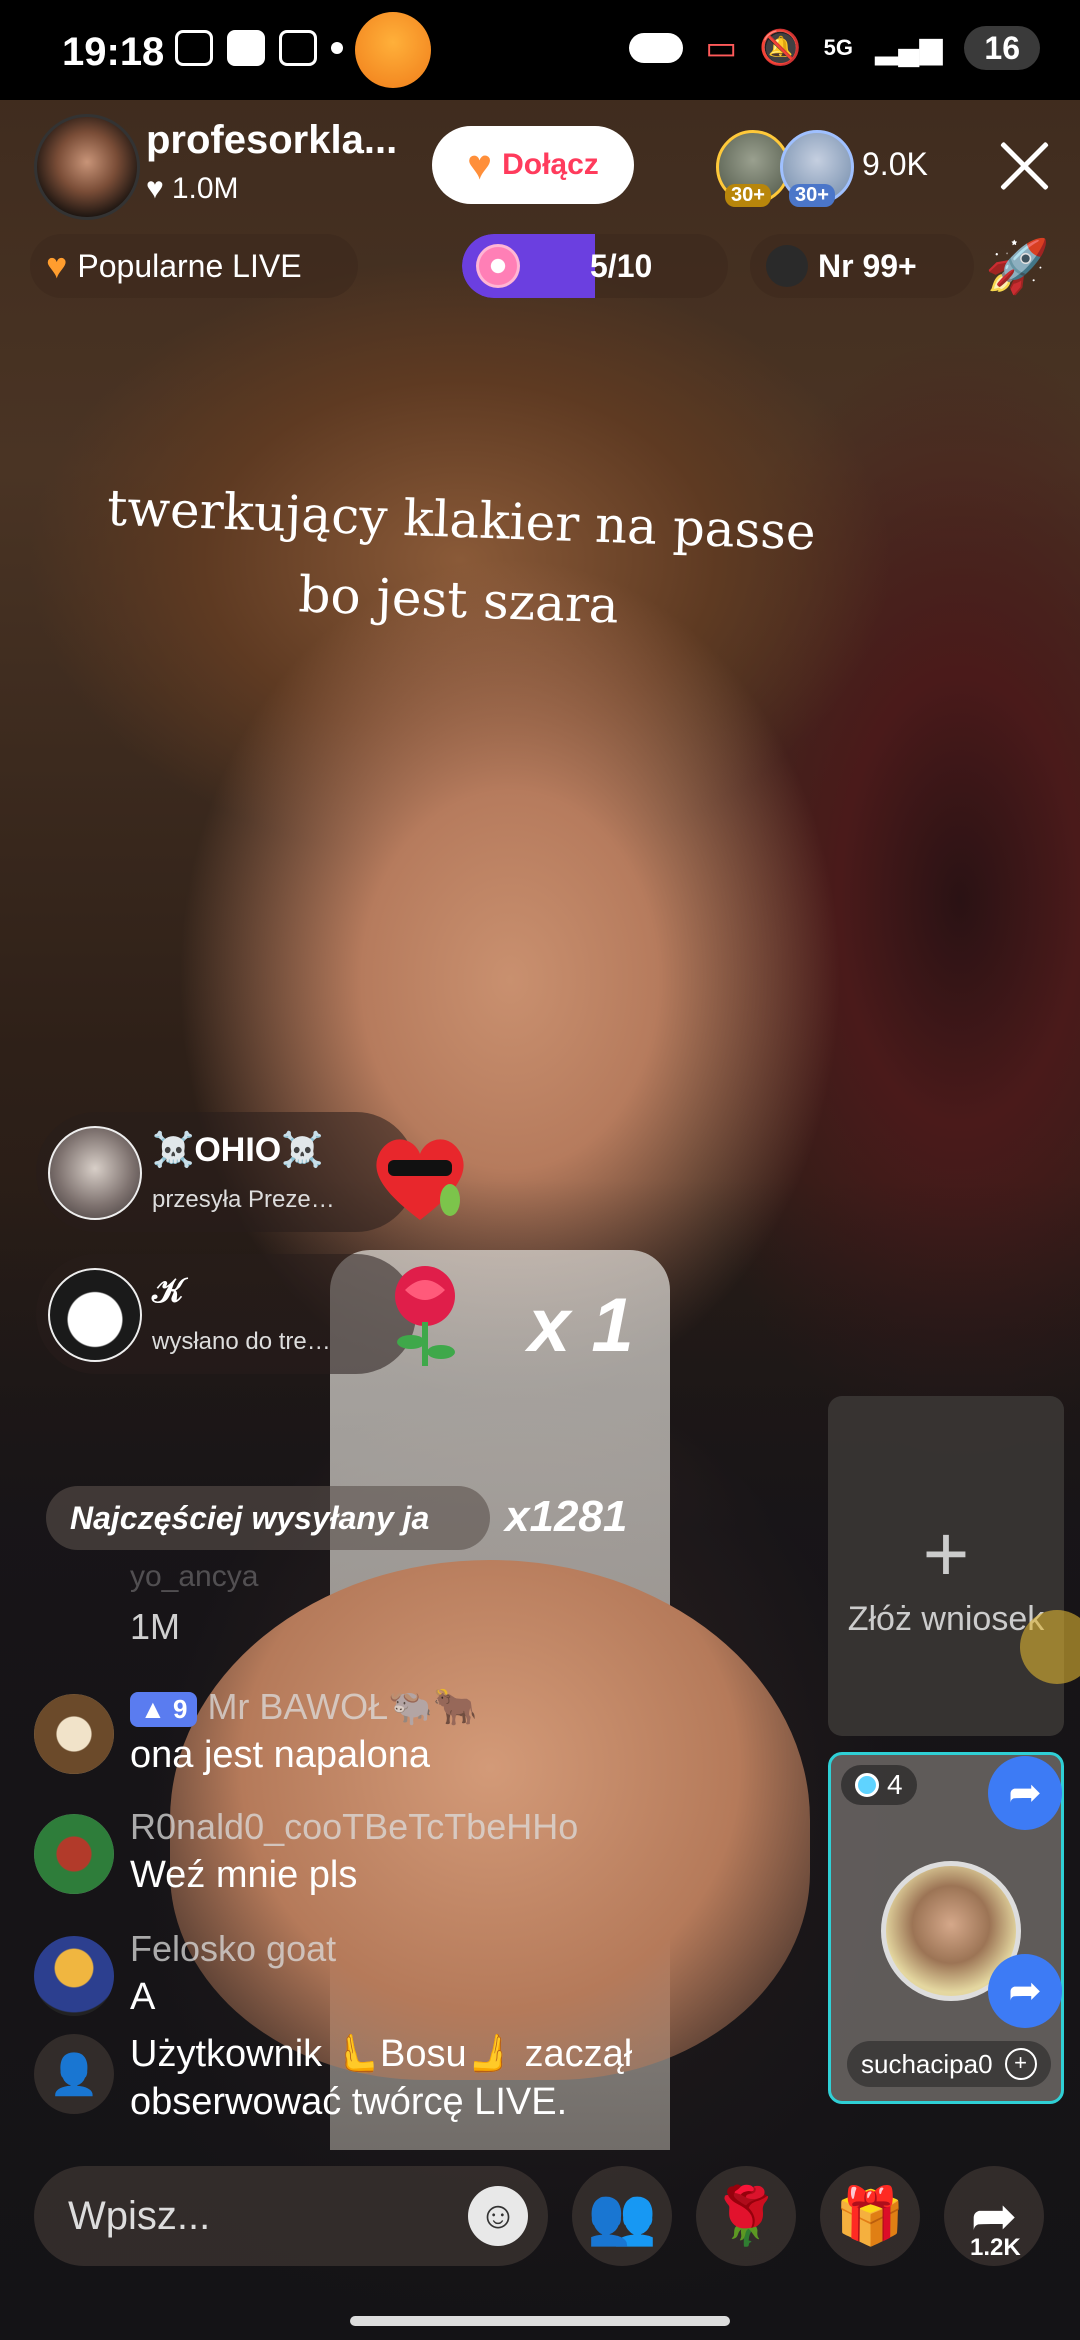 The height and width of the screenshot is (2340, 1080). I want to click on chat-username: ▲ 9 Mr BAWOŁ🐃🐂, so click(304, 1707).